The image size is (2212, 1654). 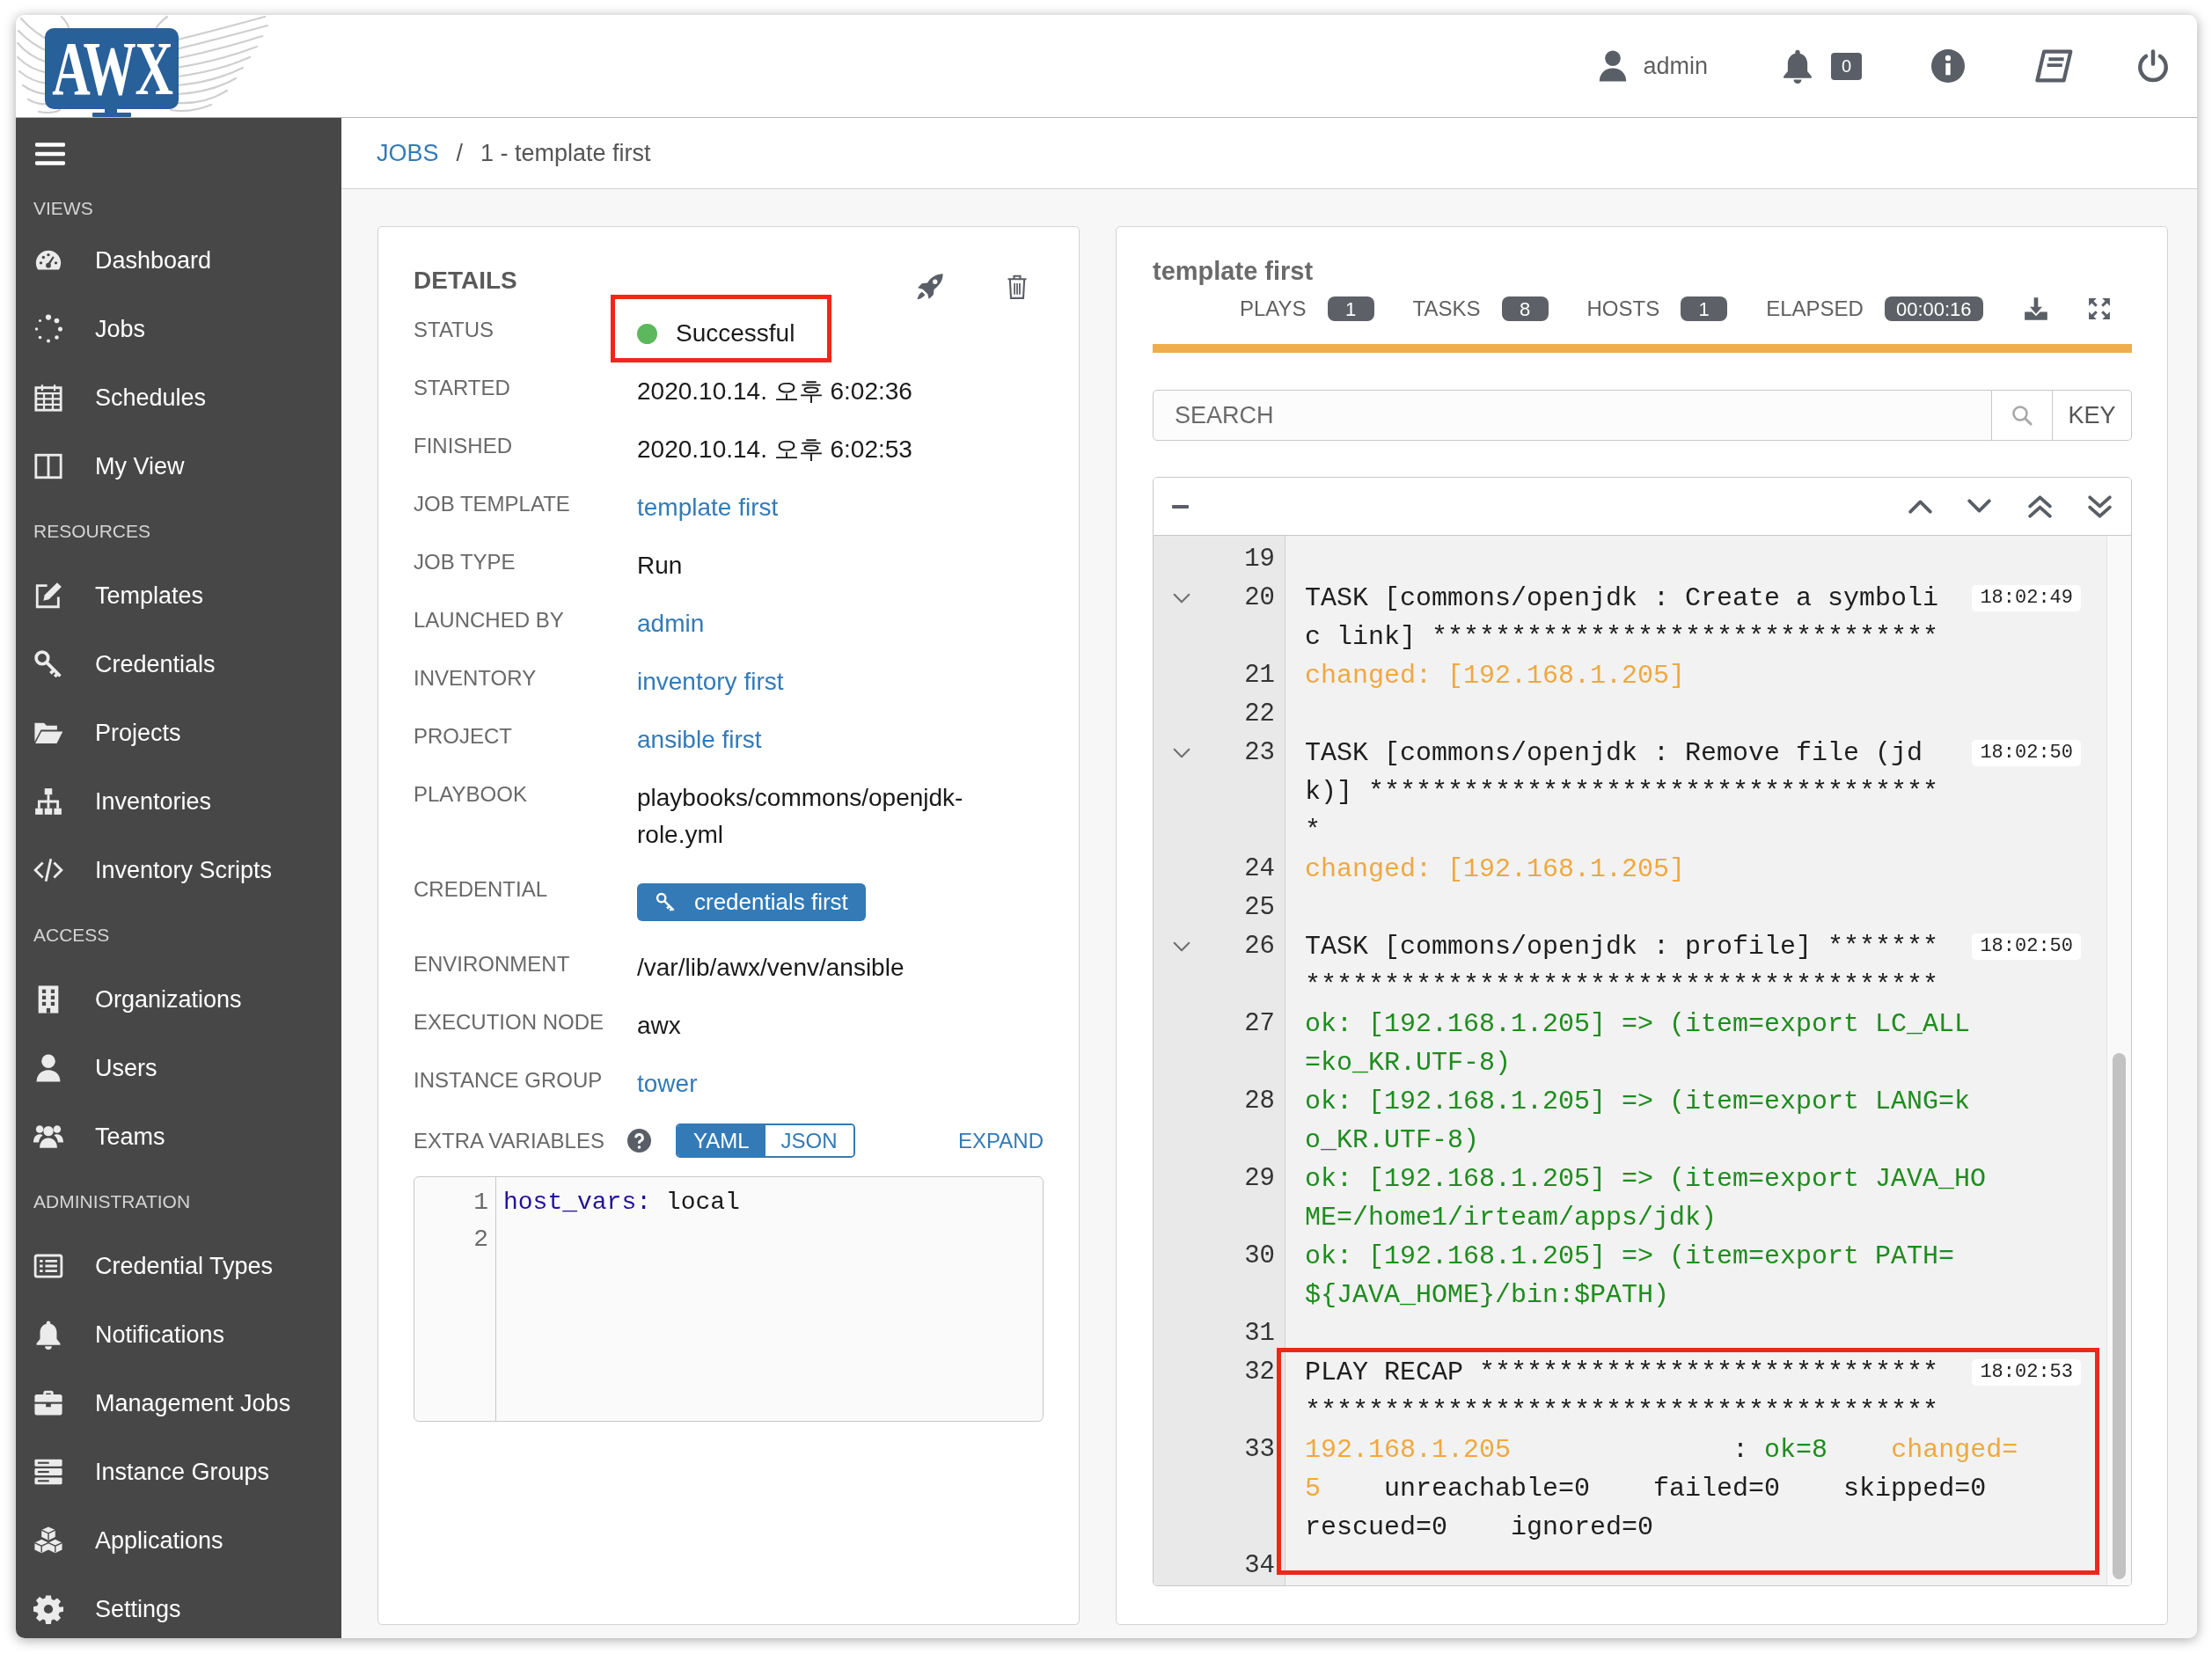 I want to click on pencil-square-icon, so click(x=48, y=596).